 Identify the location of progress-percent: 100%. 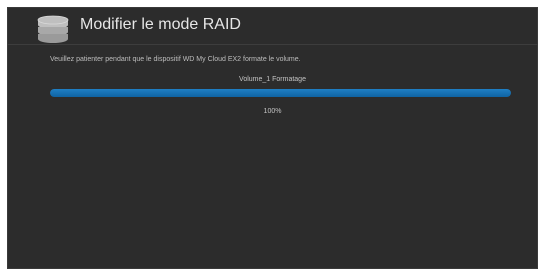
(272, 111).